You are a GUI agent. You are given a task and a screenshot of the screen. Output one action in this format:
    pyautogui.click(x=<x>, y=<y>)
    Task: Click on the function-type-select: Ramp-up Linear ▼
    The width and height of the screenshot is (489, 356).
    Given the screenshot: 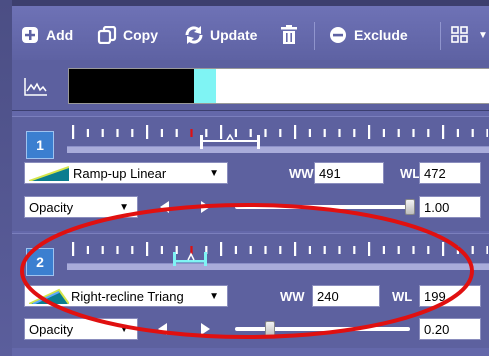 What is the action you would take?
    pyautogui.click(x=126, y=173)
    